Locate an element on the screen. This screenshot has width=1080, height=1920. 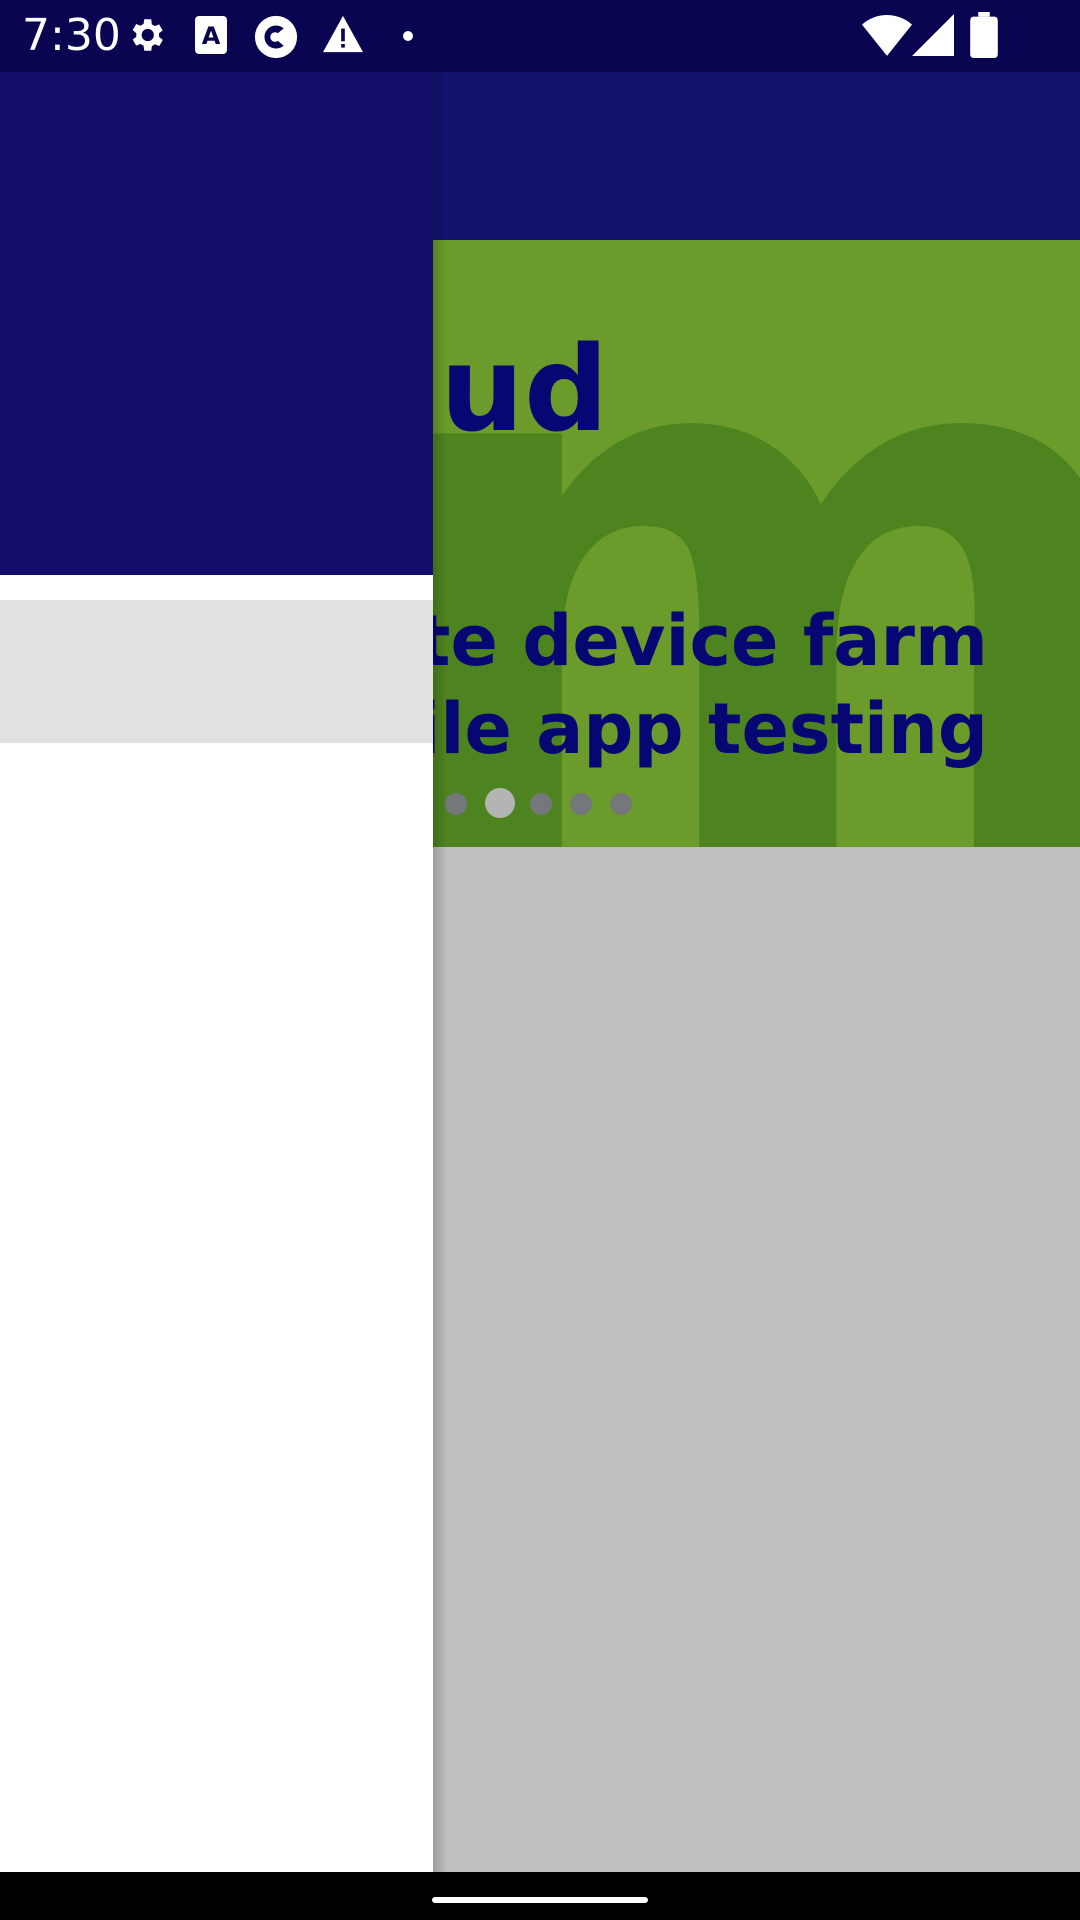
status-bar: 7:30 A is located at coordinates (540, 36).